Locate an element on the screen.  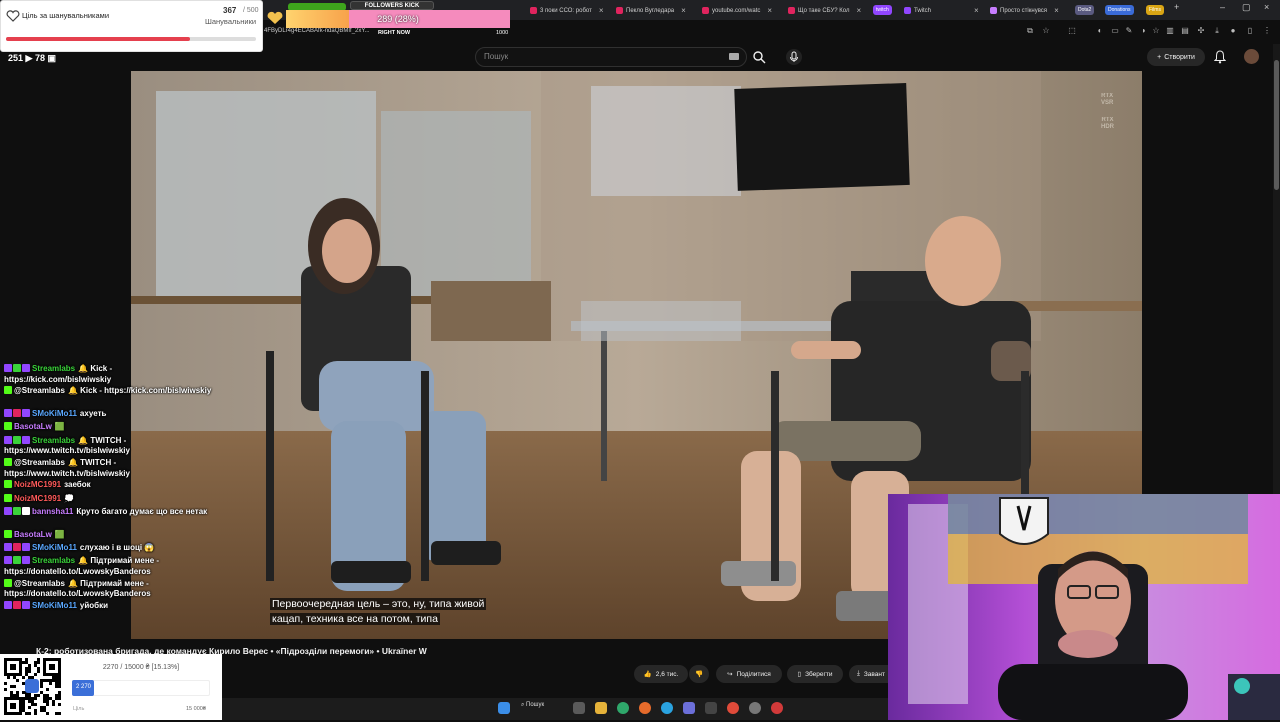
browser-tab: Пекло Вугледара × is located at coordinates (656, 10).